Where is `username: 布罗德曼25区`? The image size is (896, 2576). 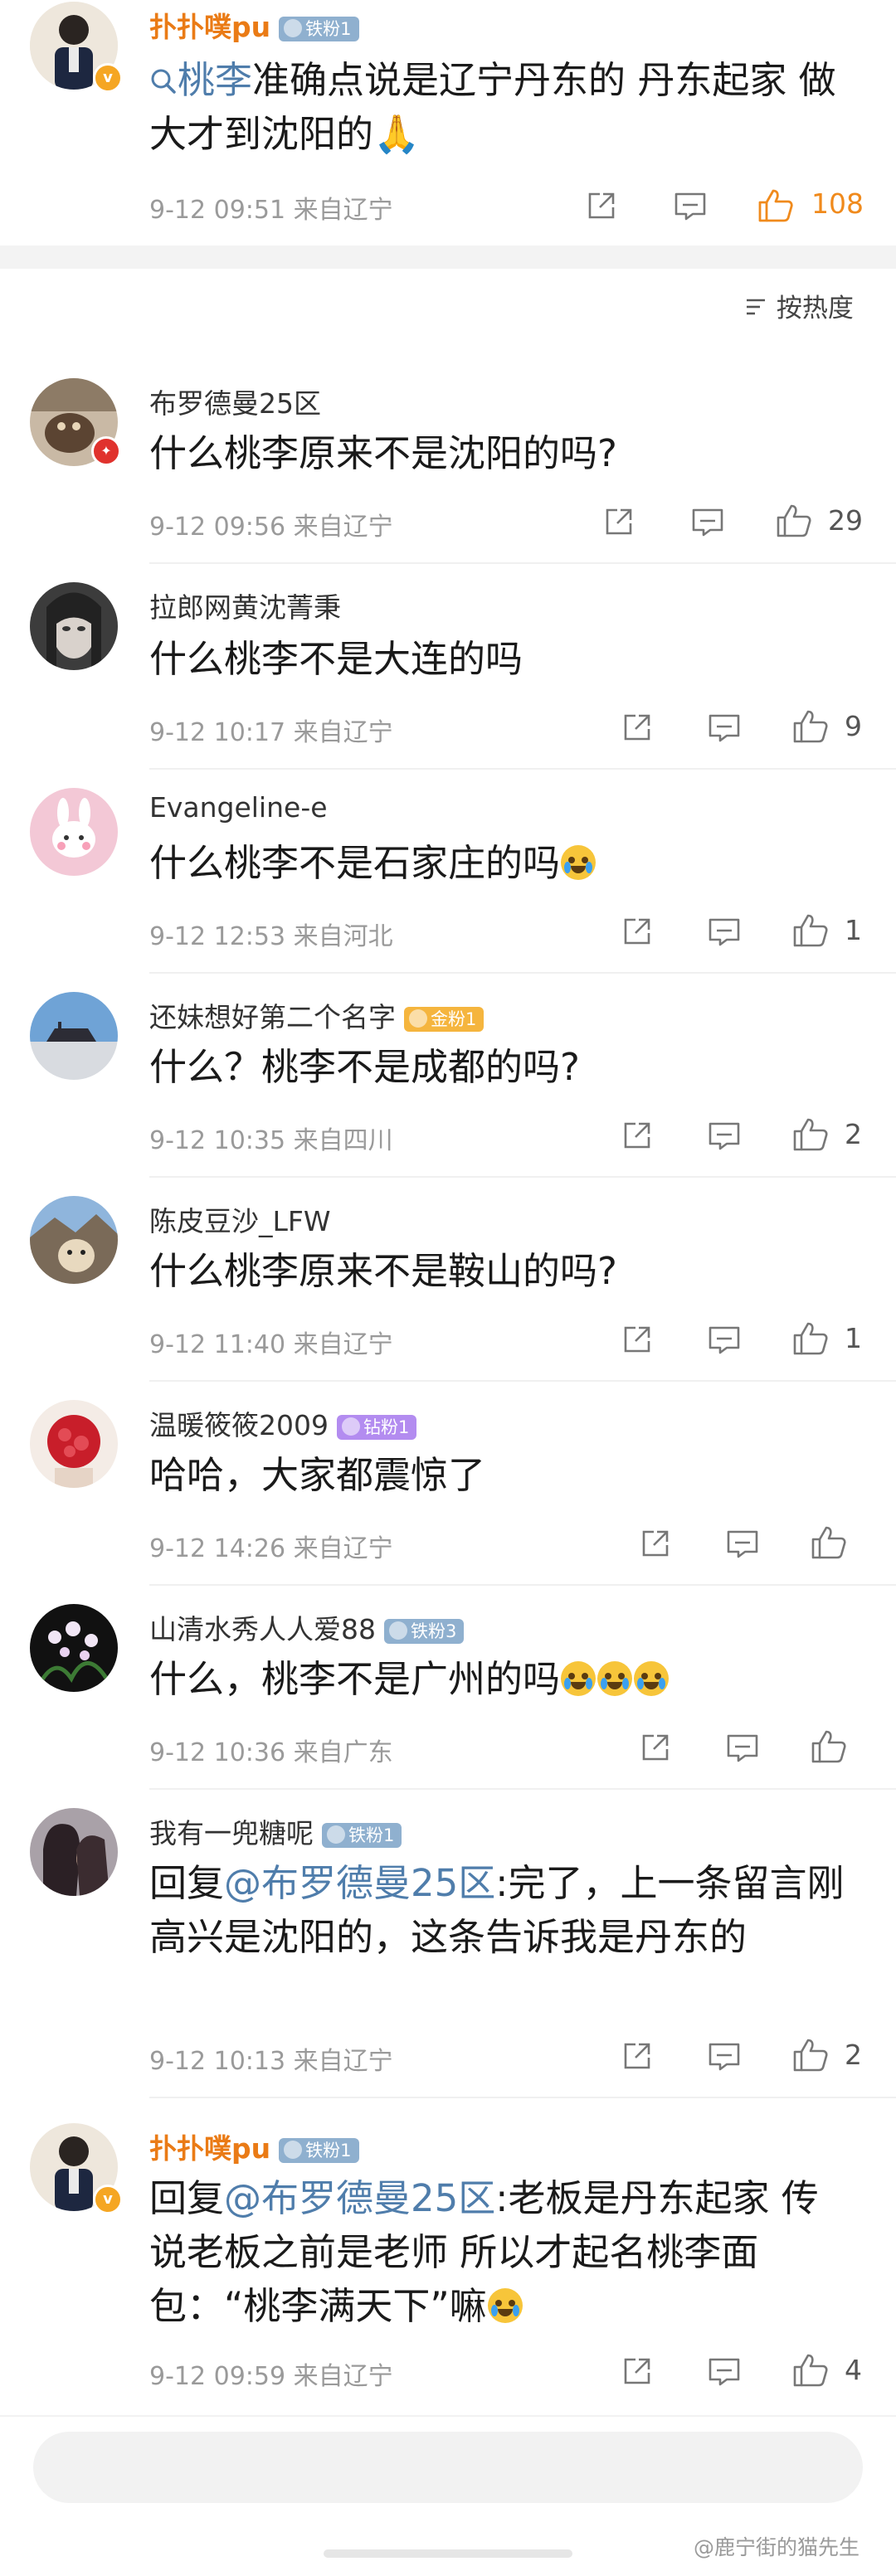
username: 布罗德曼25区 is located at coordinates (235, 402).